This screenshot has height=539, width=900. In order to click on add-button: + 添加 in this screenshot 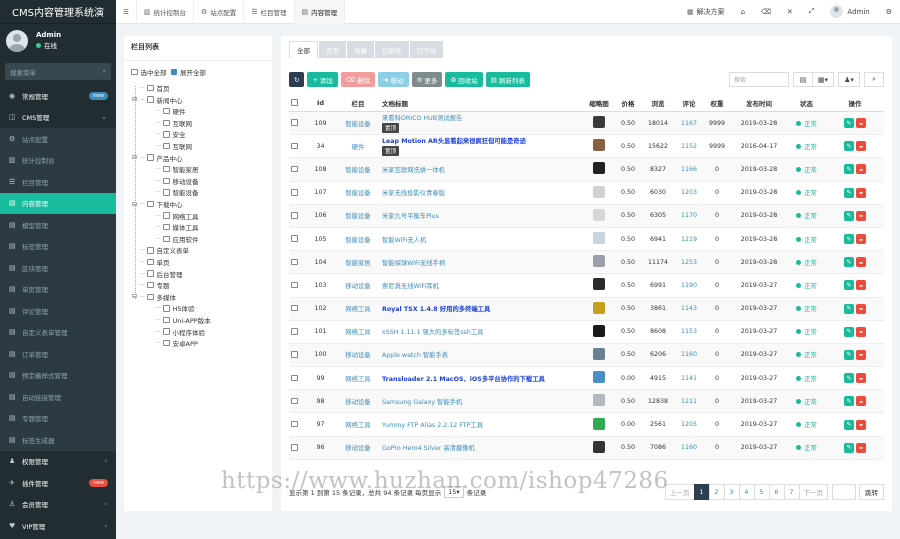, I will do `click(322, 79)`.